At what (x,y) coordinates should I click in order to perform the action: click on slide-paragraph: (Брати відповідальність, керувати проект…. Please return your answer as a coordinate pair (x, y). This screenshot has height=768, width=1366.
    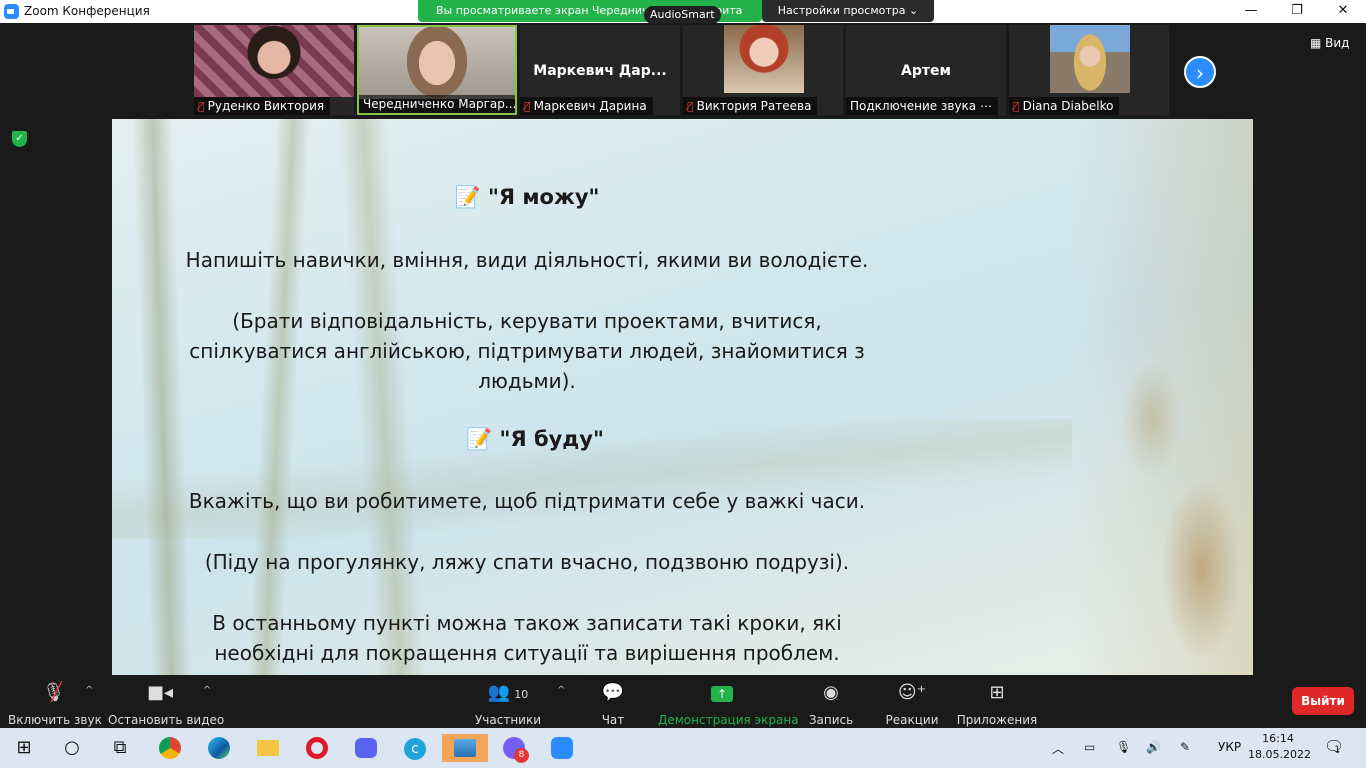
    Looking at the image, I should click on (527, 351).